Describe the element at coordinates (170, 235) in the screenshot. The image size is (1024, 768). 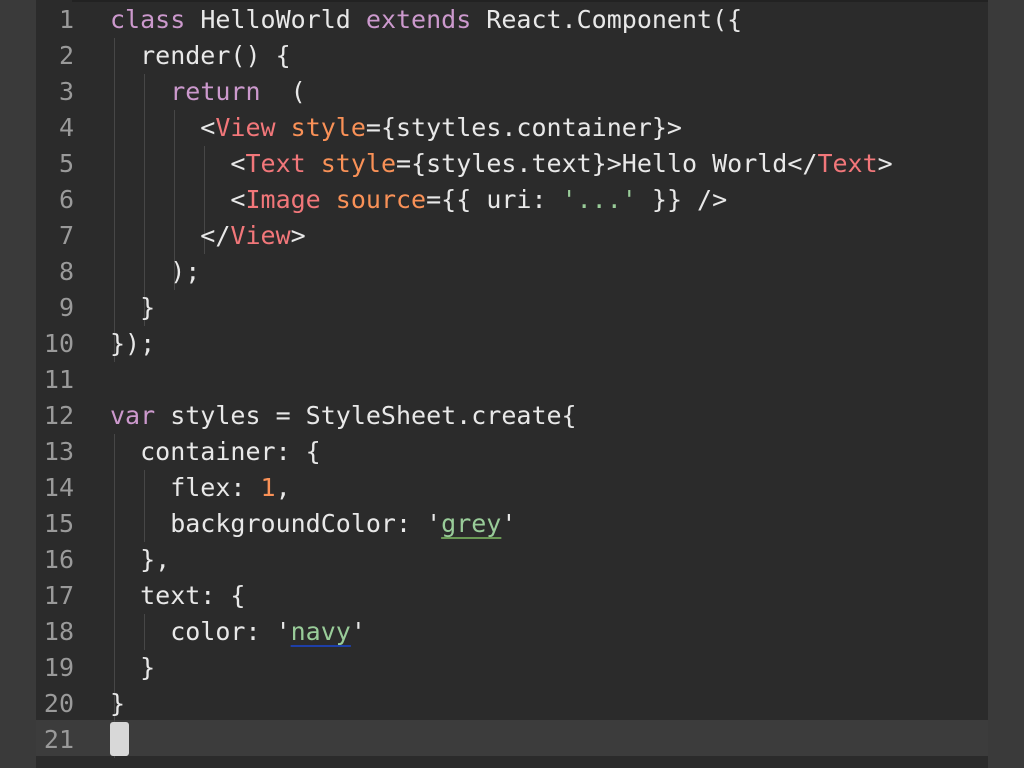
I see `code-token: </` at that location.